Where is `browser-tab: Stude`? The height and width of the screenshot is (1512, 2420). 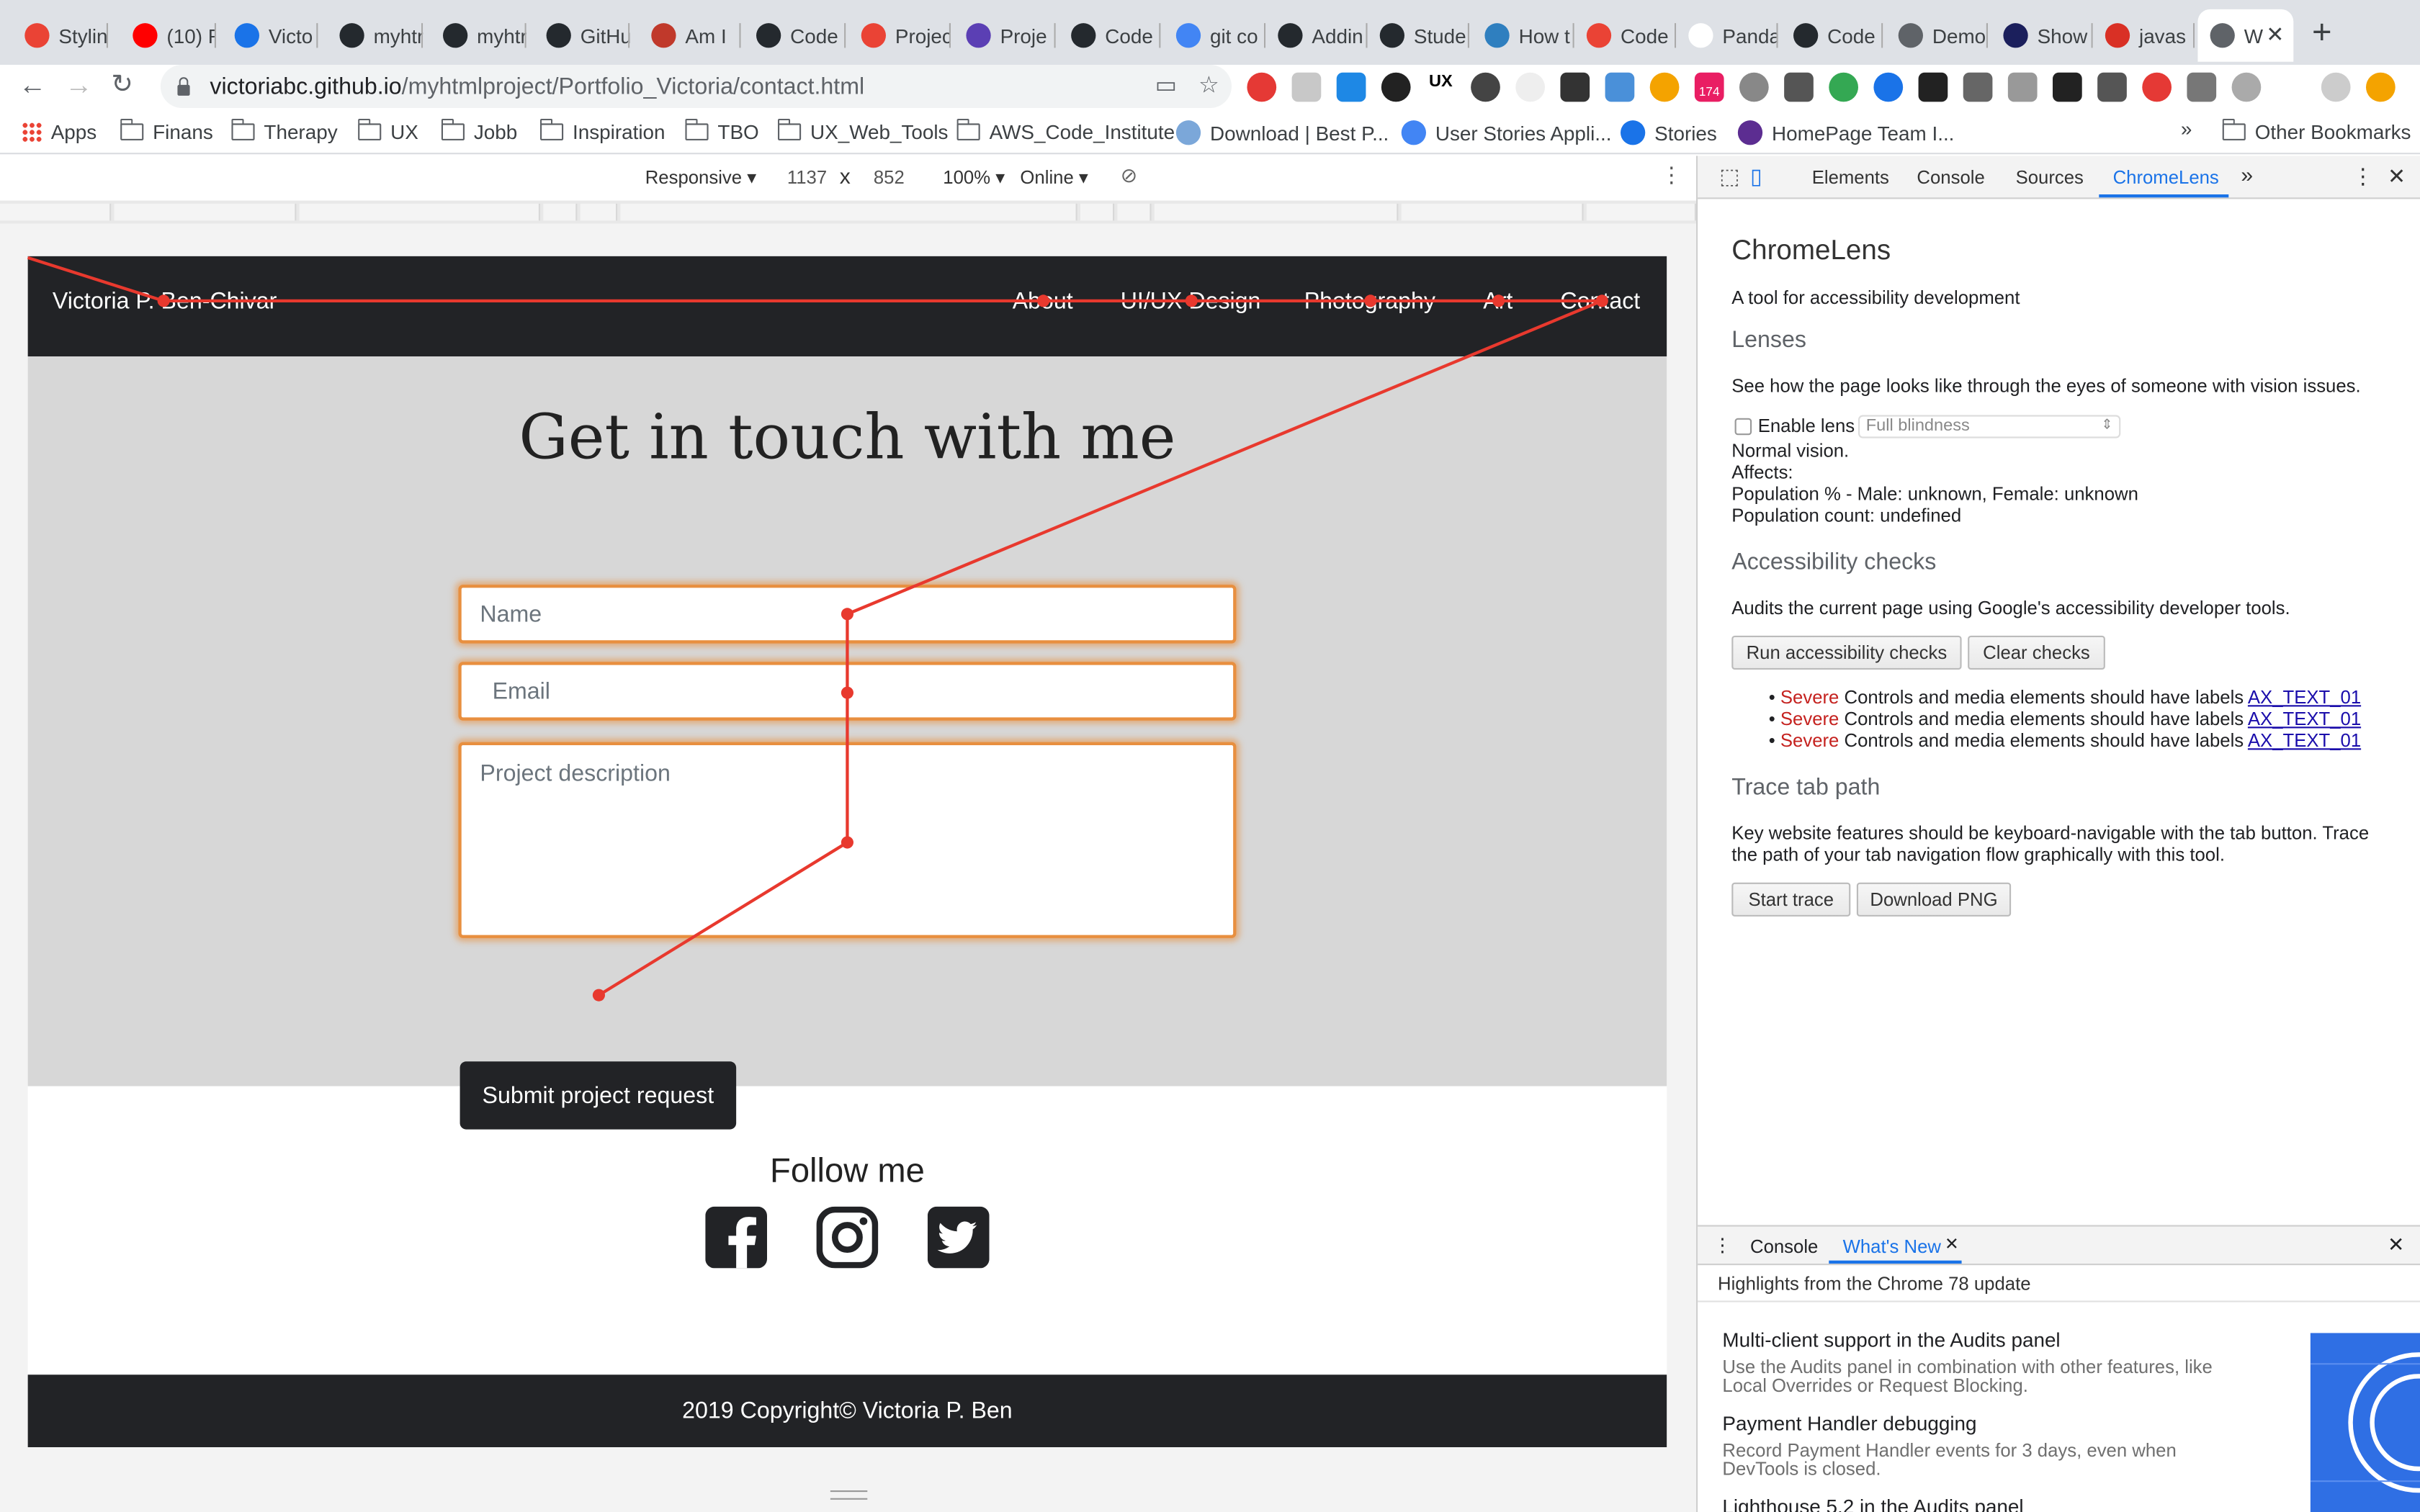 browser-tab: Stude is located at coordinates (1418, 35).